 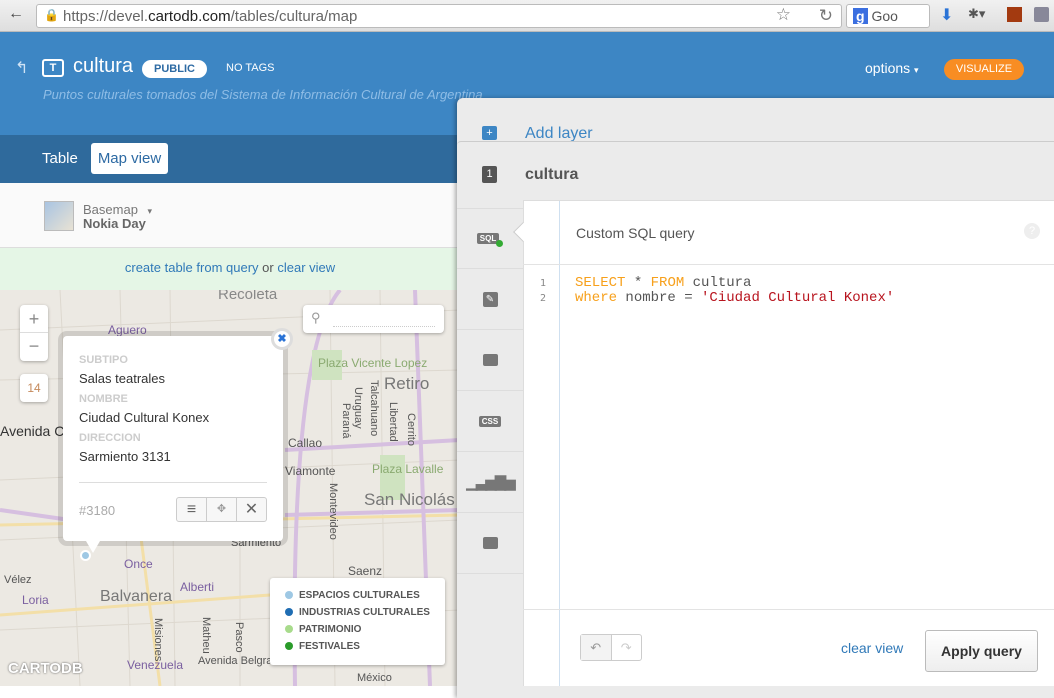 What do you see at coordinates (393, 422) in the screenshot?
I see `map-label: Libertad` at bounding box center [393, 422].